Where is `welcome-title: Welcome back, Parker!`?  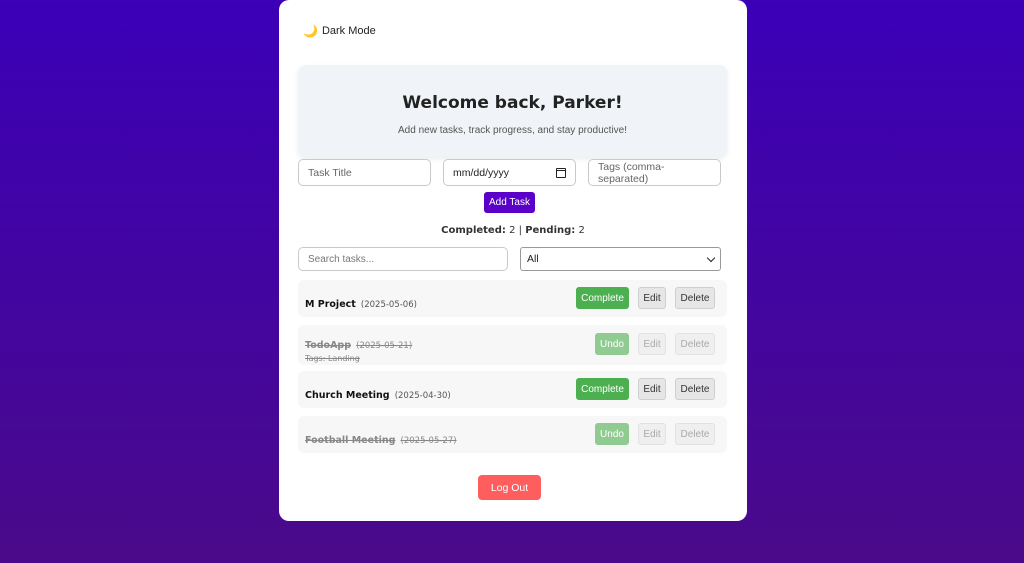
welcome-title: Welcome back, Parker! is located at coordinates (512, 103).